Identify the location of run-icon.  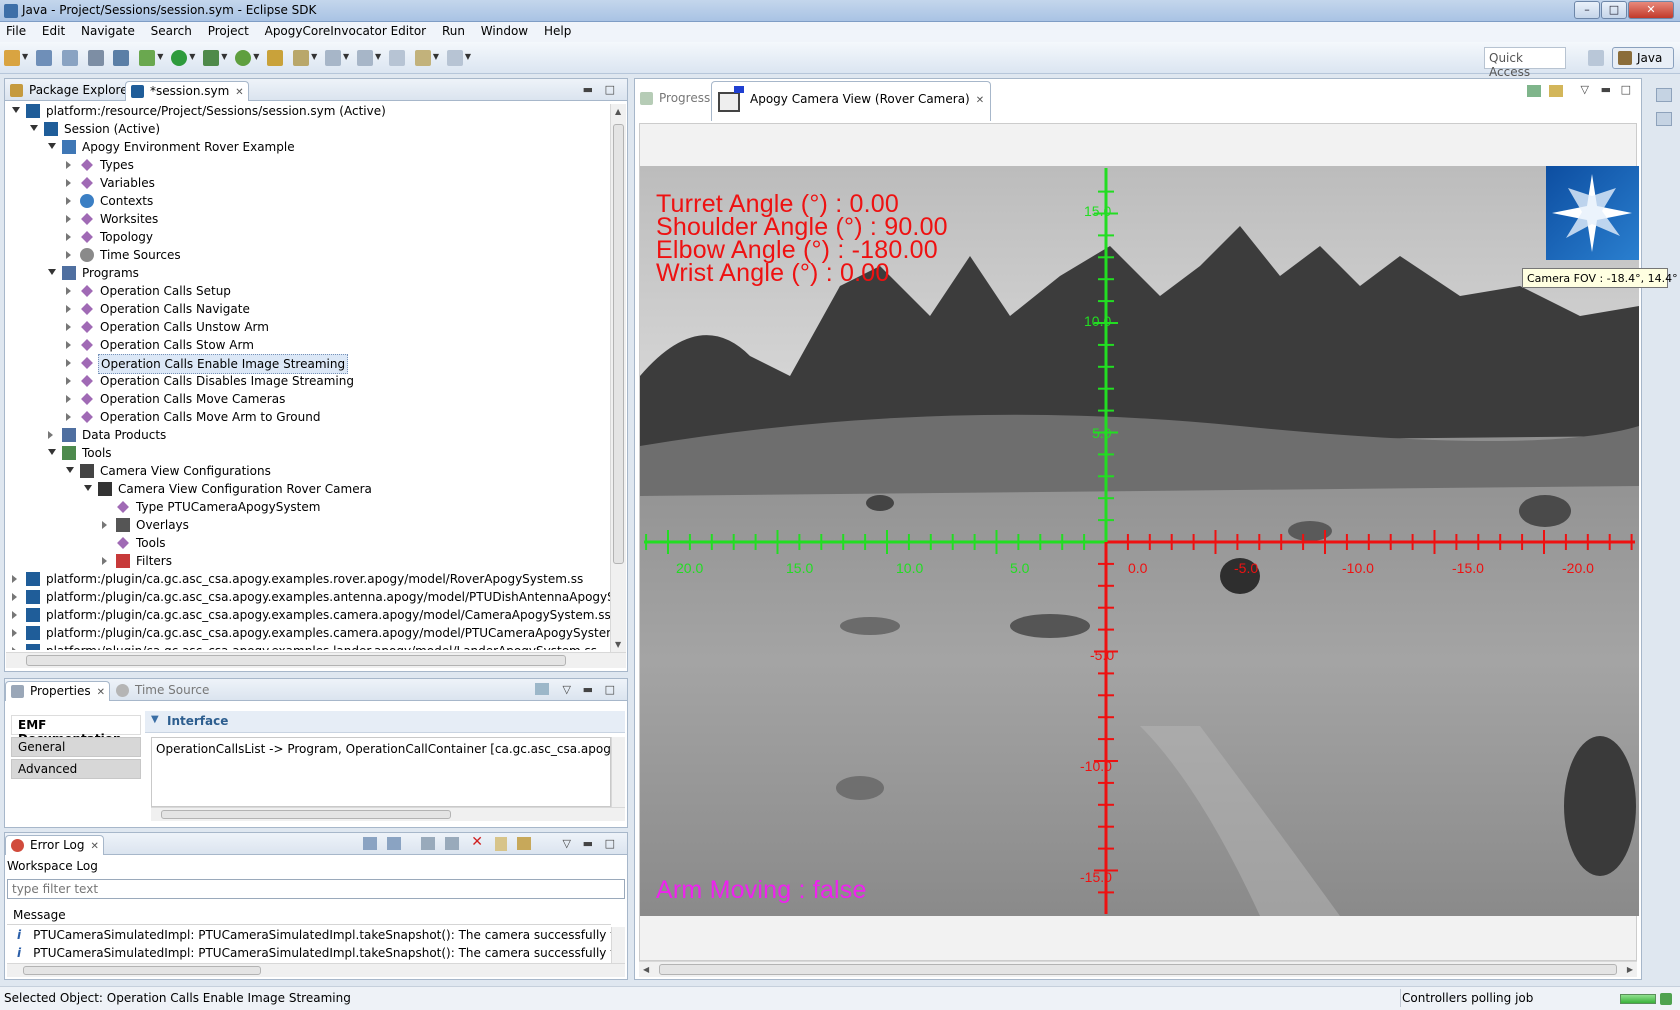
(179, 58).